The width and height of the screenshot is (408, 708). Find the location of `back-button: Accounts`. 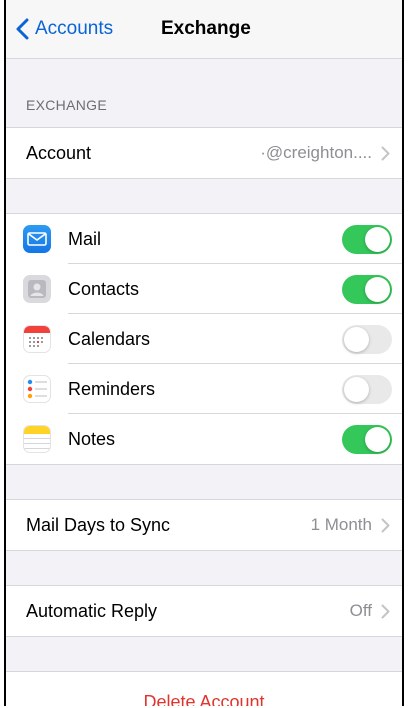

back-button: Accounts is located at coordinates (64, 29).